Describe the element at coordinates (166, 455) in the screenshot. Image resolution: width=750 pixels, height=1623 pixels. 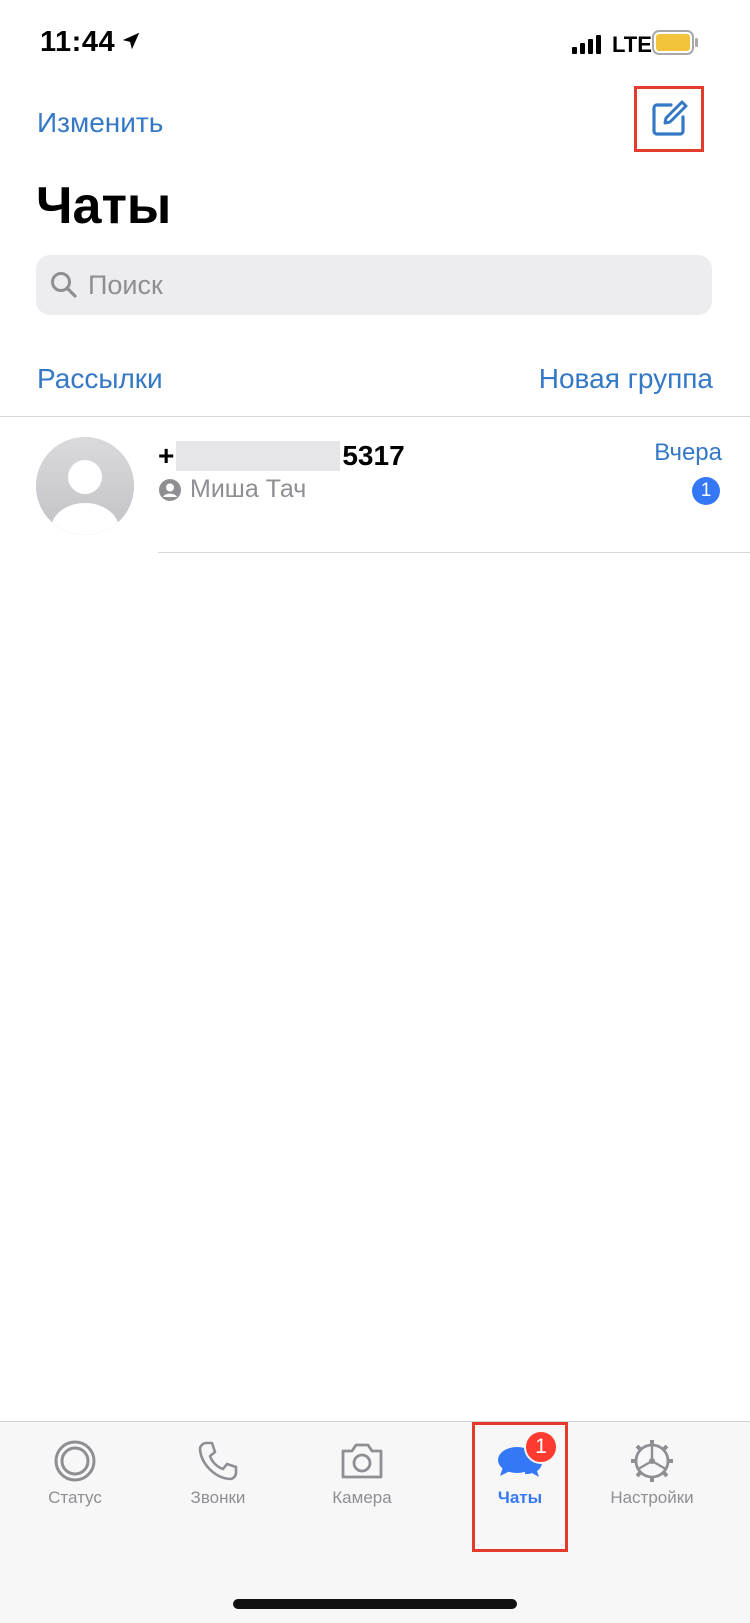
I see `chat-name-prefix: +` at that location.